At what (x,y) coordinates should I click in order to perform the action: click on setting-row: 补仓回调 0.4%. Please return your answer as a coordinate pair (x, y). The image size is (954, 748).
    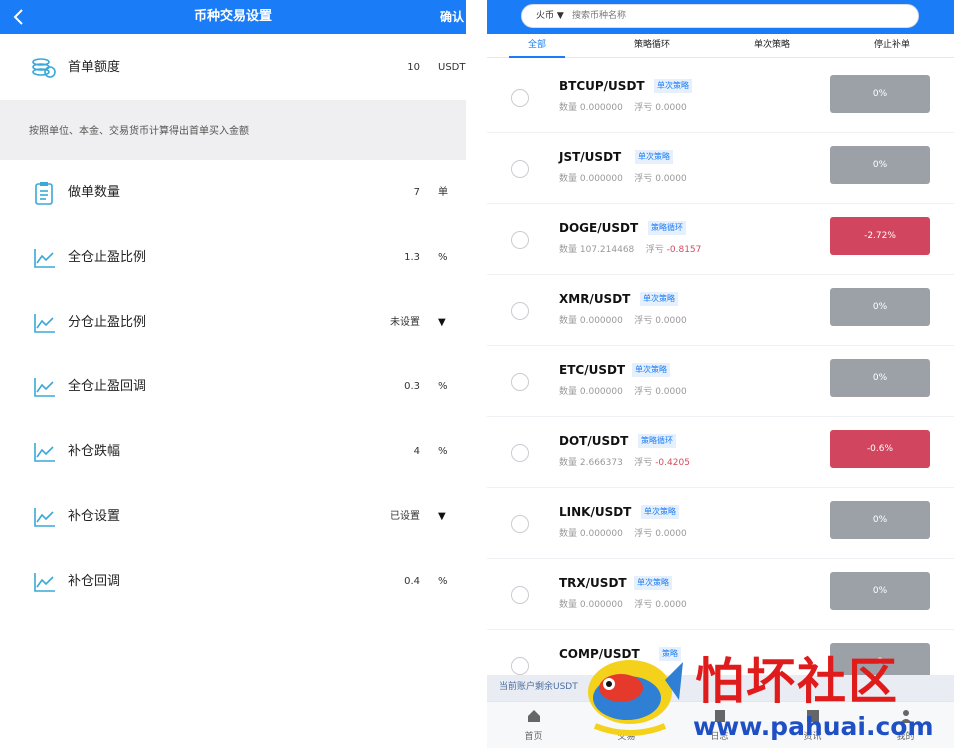
    Looking at the image, I should click on (233, 582).